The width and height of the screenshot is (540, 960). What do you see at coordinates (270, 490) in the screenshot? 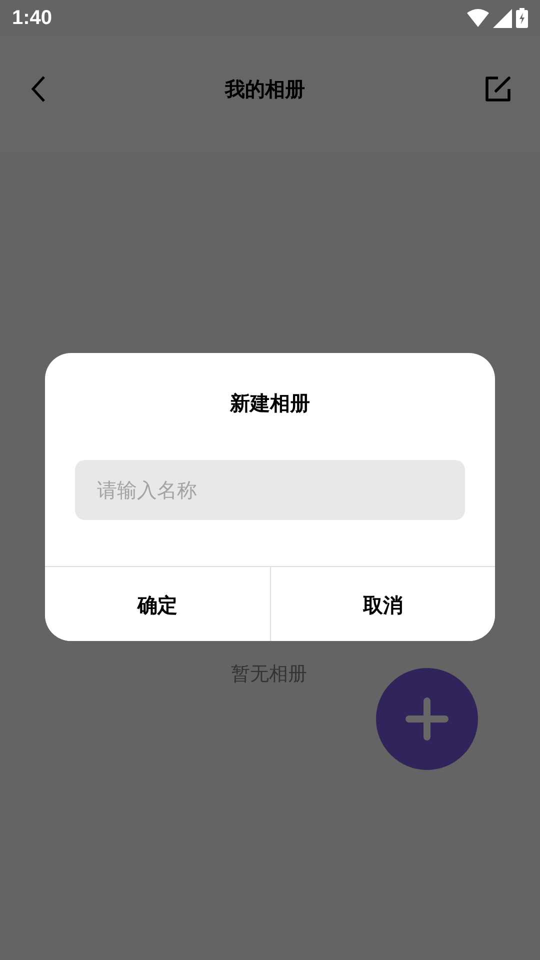
I see `name-input-field: 请输入名称` at bounding box center [270, 490].